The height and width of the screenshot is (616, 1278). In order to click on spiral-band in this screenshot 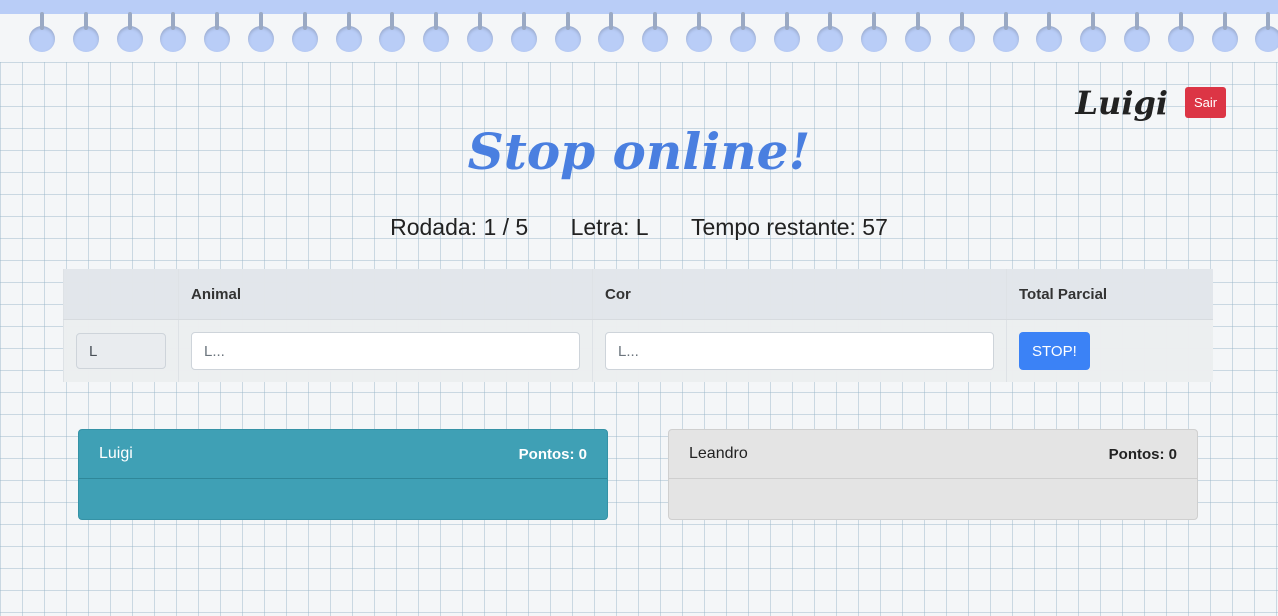, I will do `click(639, 7)`.